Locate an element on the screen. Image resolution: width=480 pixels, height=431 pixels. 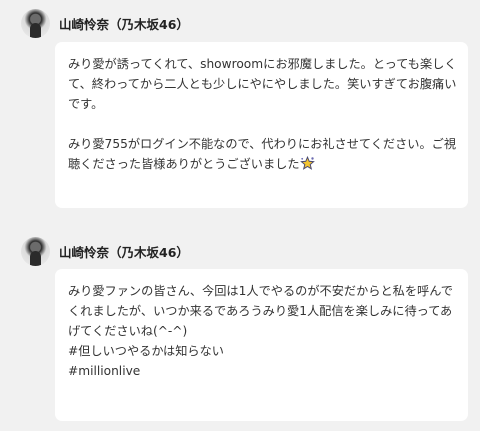
sparkle-star-icon is located at coordinates (307, 163).